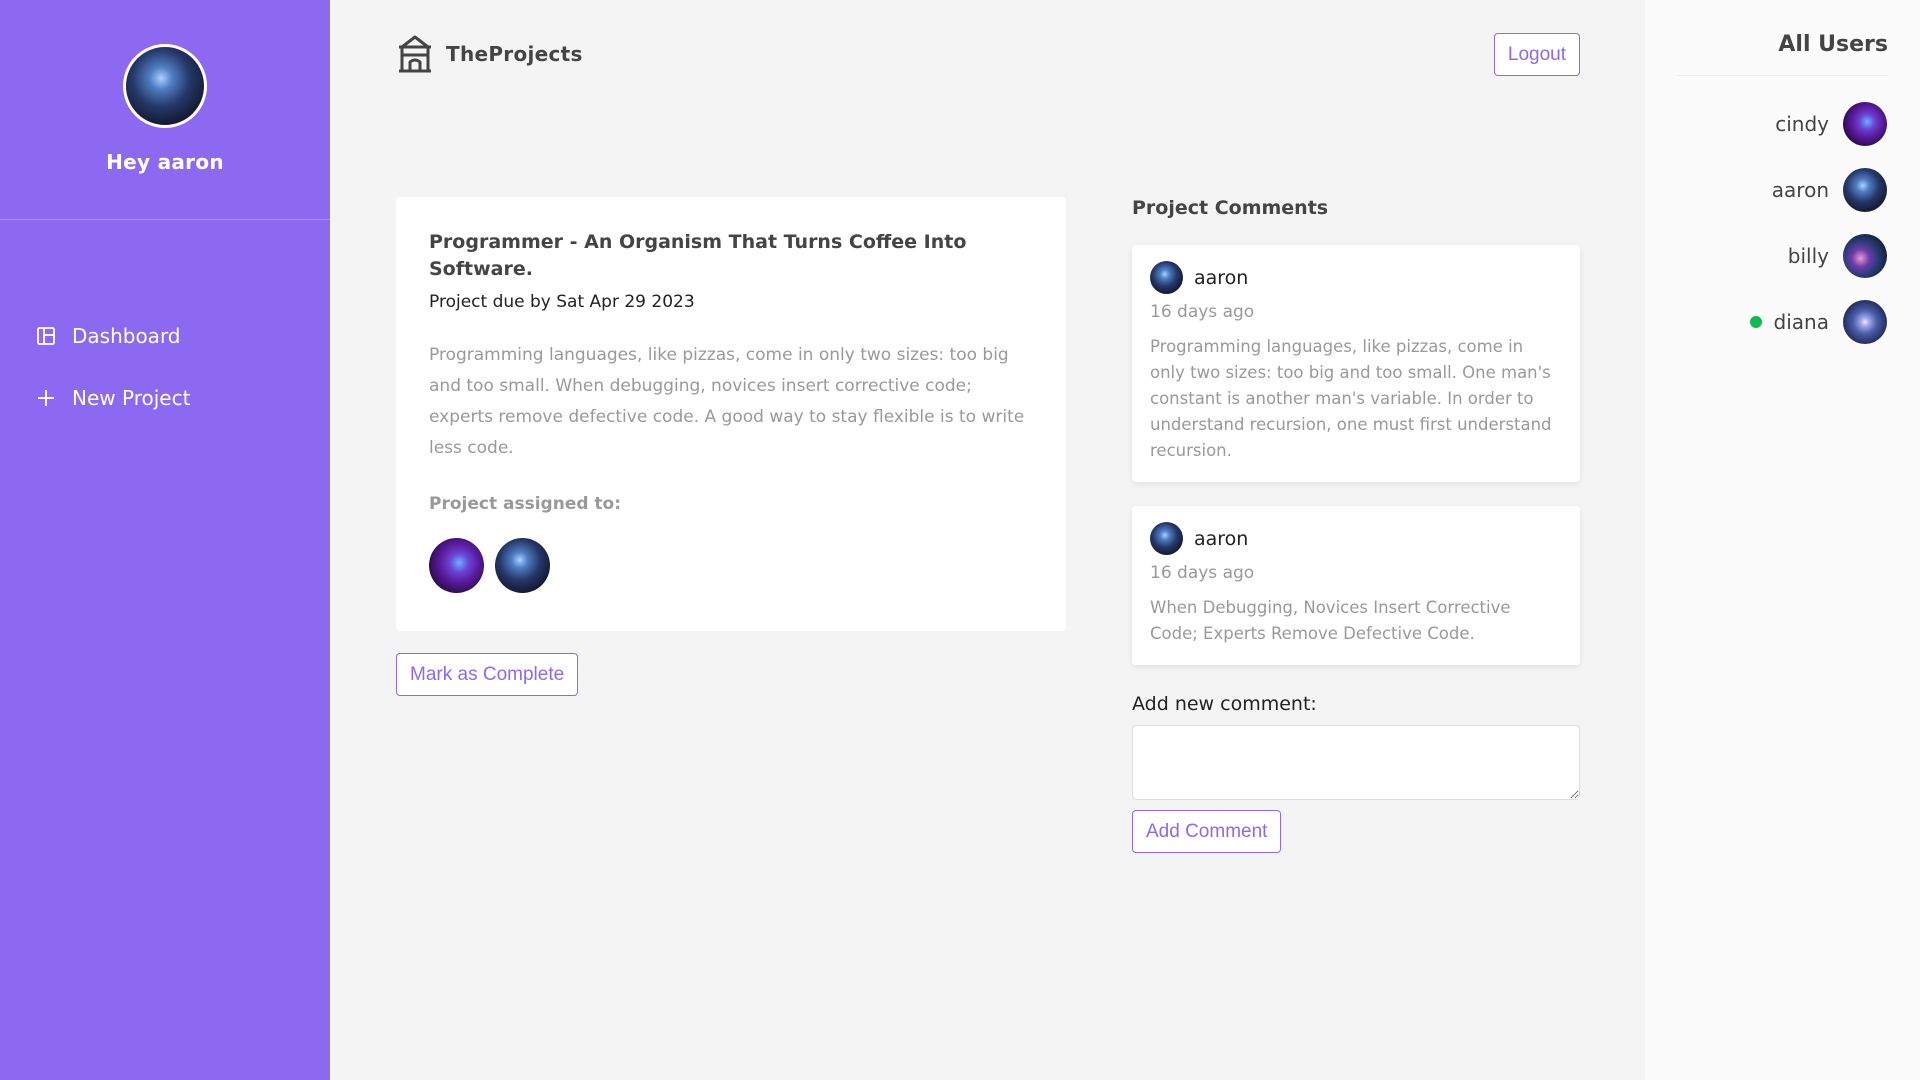  Describe the element at coordinates (525, 504) in the screenshot. I see `assigned-label: Project assigned to:` at that location.